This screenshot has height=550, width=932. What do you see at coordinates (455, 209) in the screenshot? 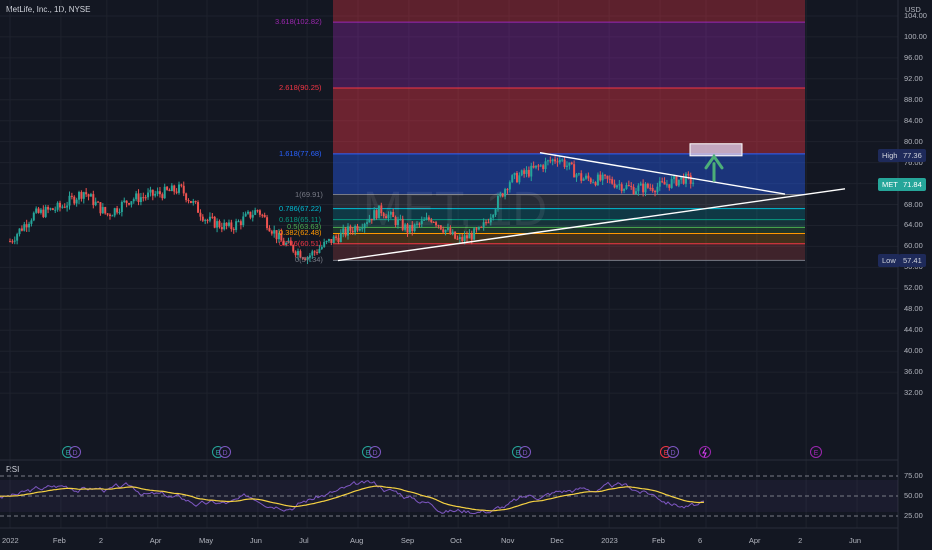
I see `watermark-text: MET, 1D` at bounding box center [455, 209].